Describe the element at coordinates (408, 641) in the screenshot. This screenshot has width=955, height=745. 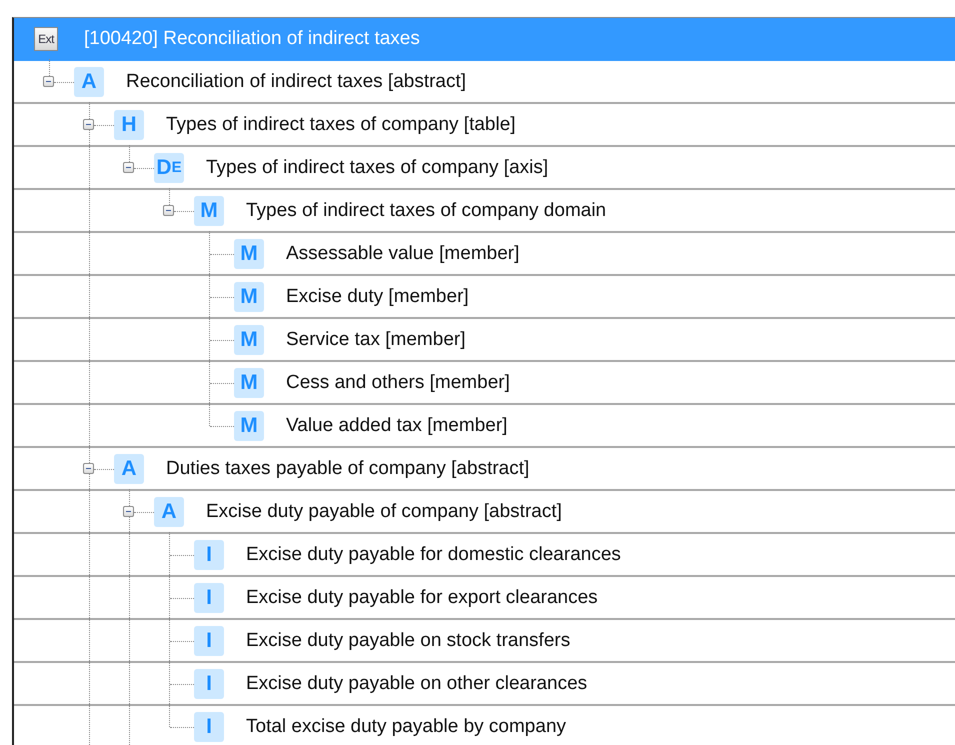
I see `node-label: Excise duty payable on stock transfers` at that location.